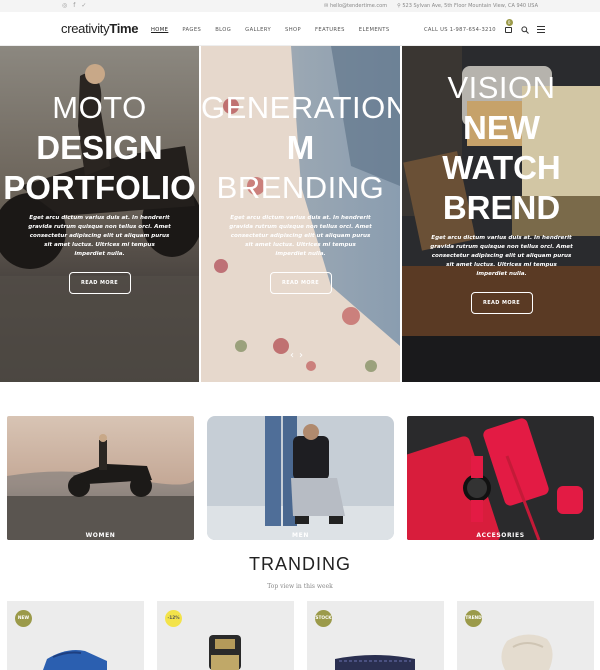 Image resolution: width=600 pixels, height=670 pixels. Describe the element at coordinates (173, 618) in the screenshot. I see `product-badge: -12%` at that location.